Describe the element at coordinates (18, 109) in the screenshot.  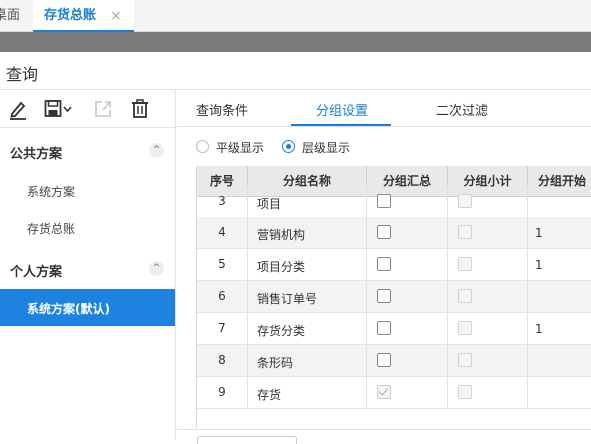
I see `edit-icon` at that location.